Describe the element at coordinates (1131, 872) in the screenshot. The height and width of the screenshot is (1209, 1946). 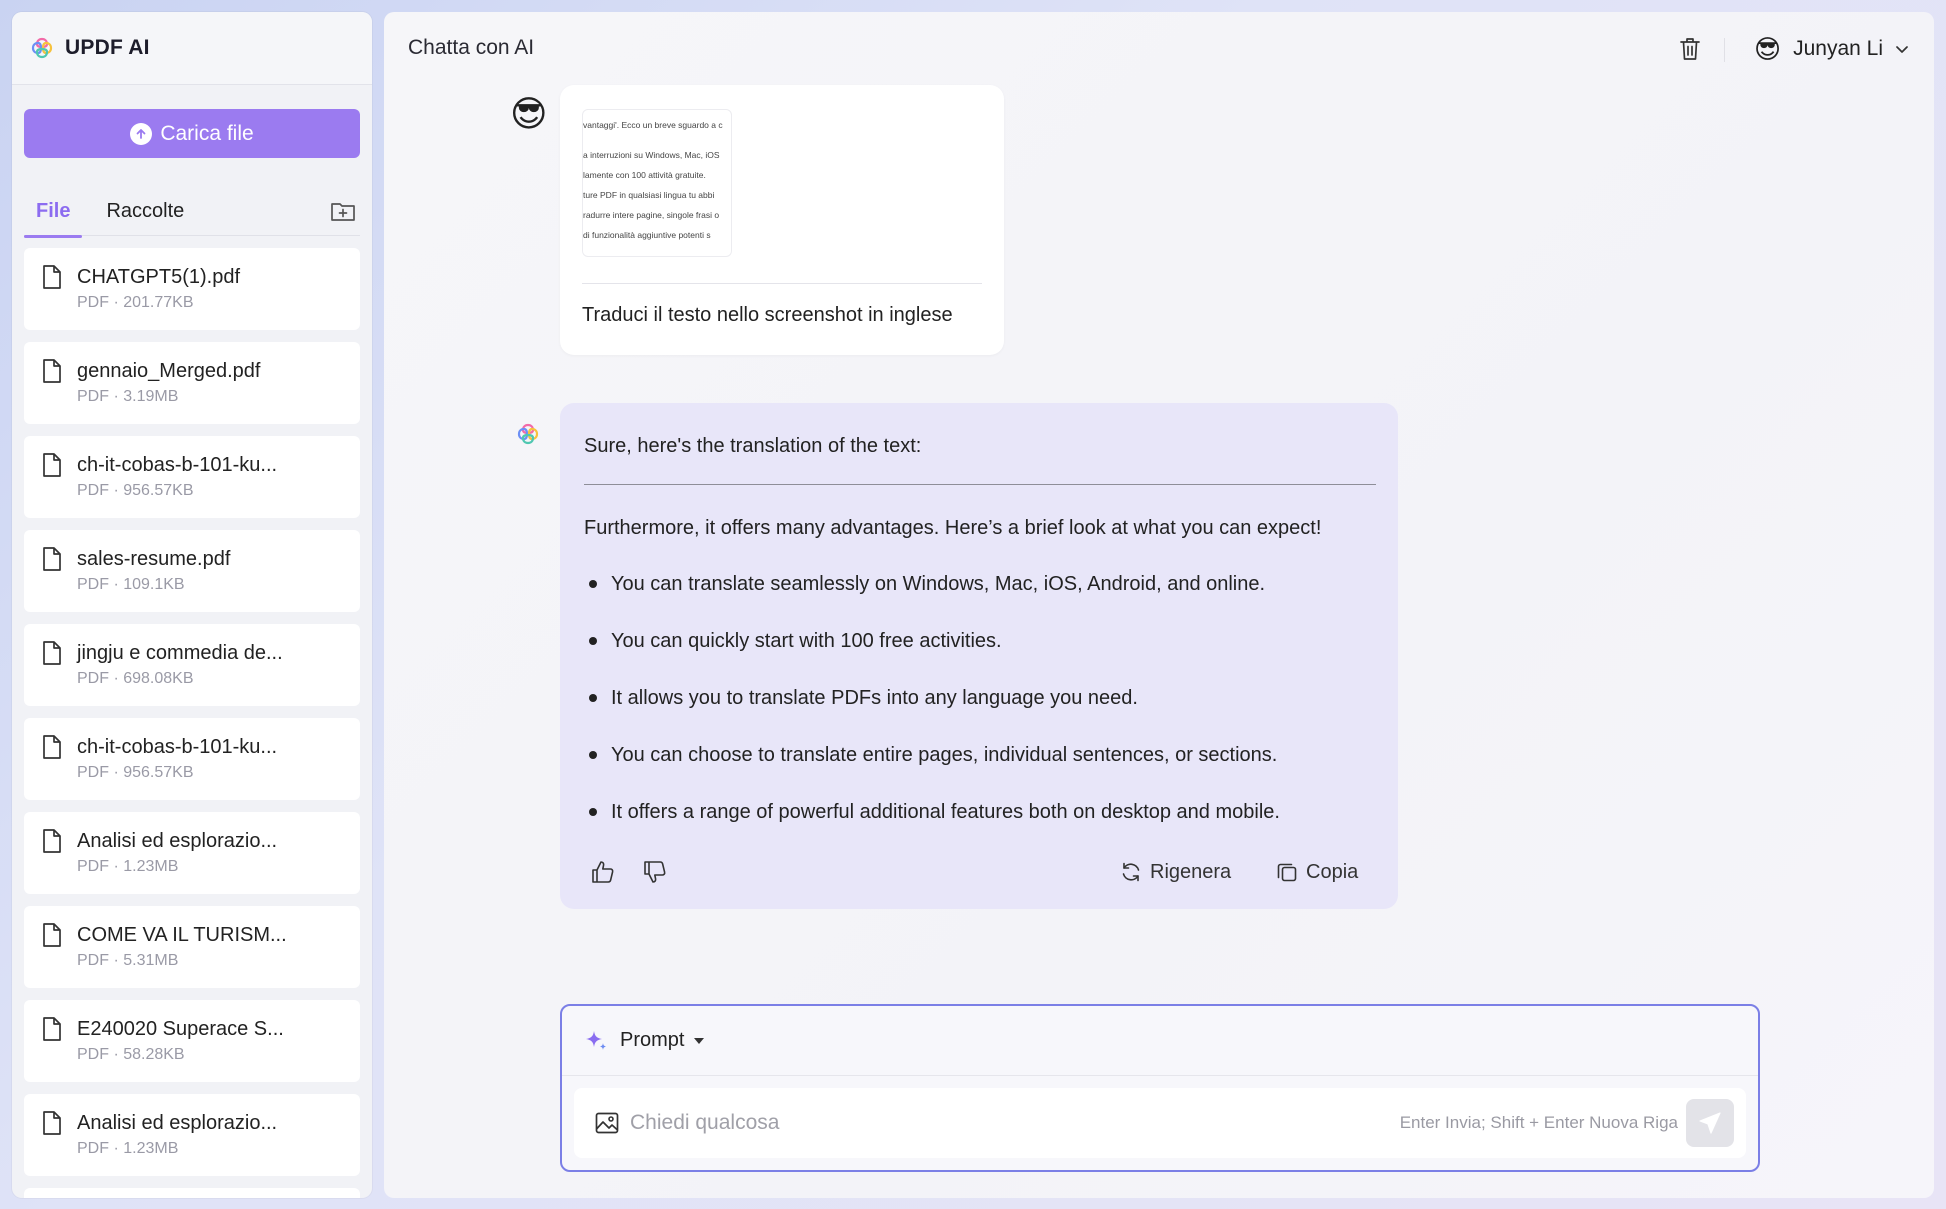
I see `refresh-icon` at that location.